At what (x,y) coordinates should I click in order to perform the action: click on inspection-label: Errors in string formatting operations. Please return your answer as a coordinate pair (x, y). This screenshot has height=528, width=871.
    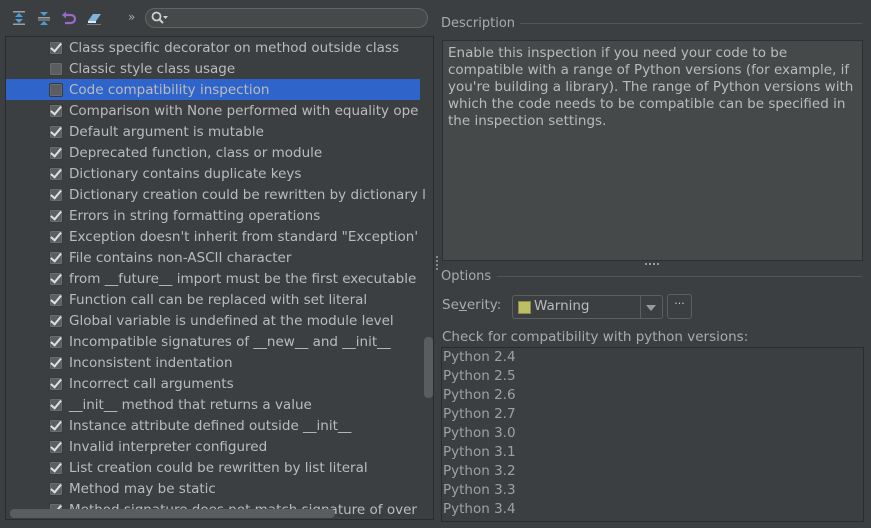
    Looking at the image, I should click on (195, 215).